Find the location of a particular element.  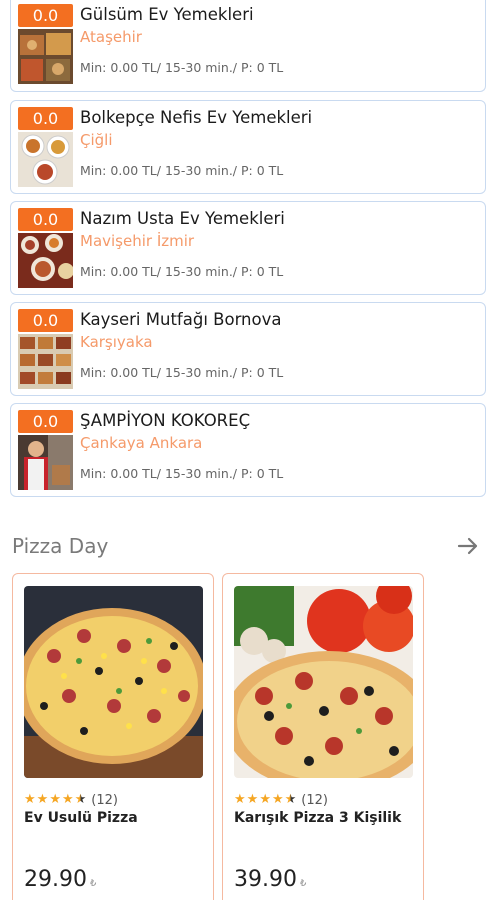

product-name: Ev Usulü Pizza is located at coordinates (81, 818).